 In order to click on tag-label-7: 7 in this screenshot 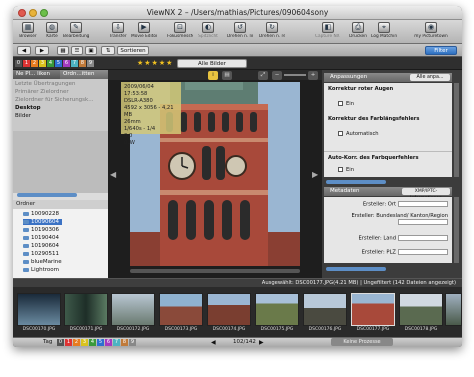, I will do `click(116, 342)`.